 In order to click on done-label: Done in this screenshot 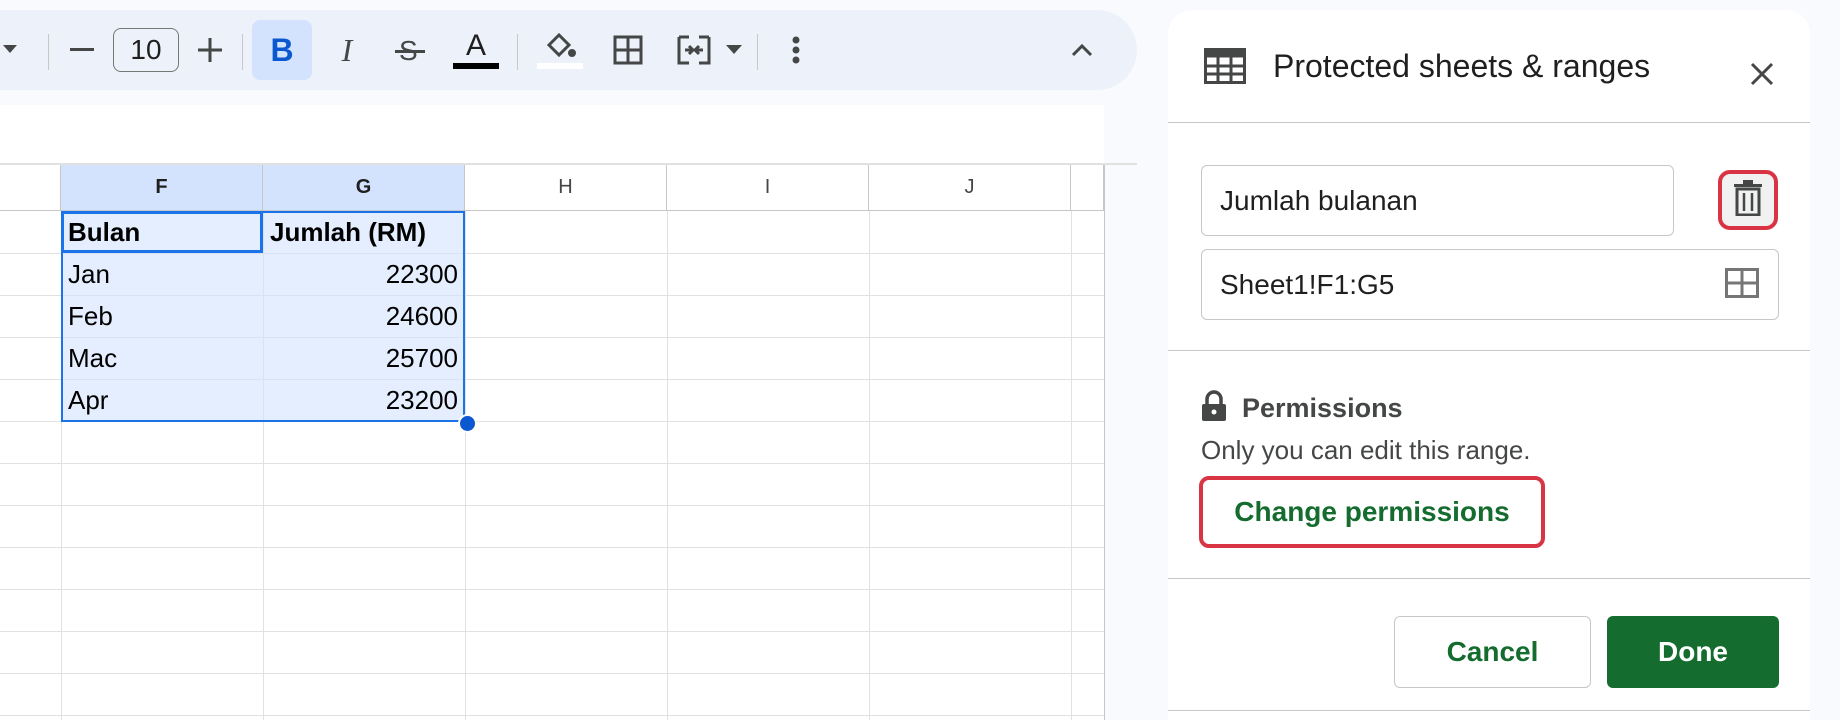, I will do `click(1693, 651)`.